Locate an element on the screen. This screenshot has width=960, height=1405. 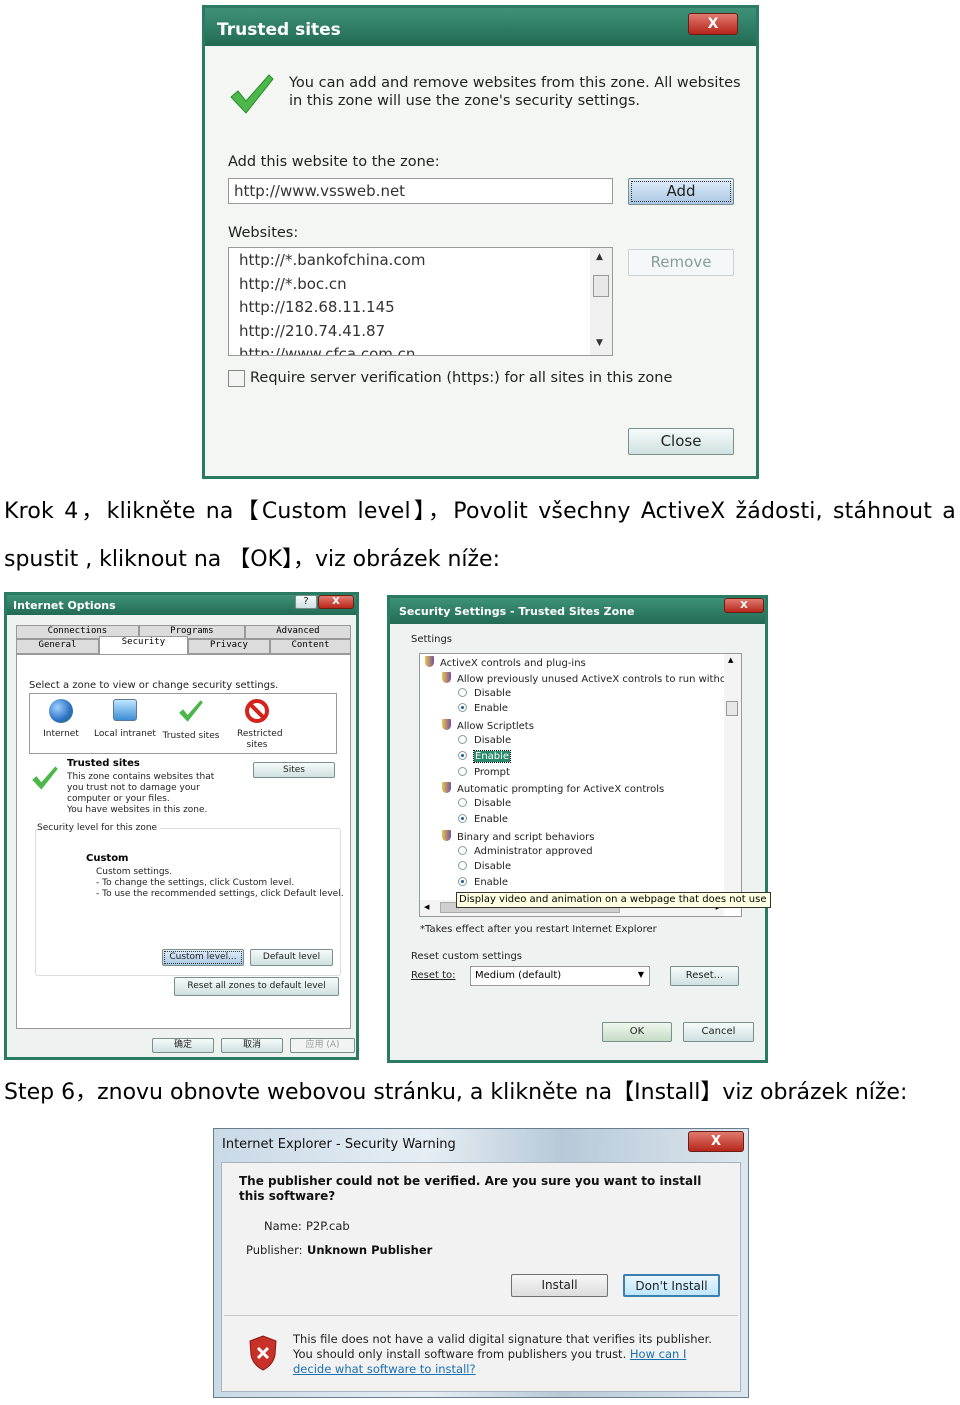
reset-to-select: Medium (default) ▼ is located at coordinates (560, 976).